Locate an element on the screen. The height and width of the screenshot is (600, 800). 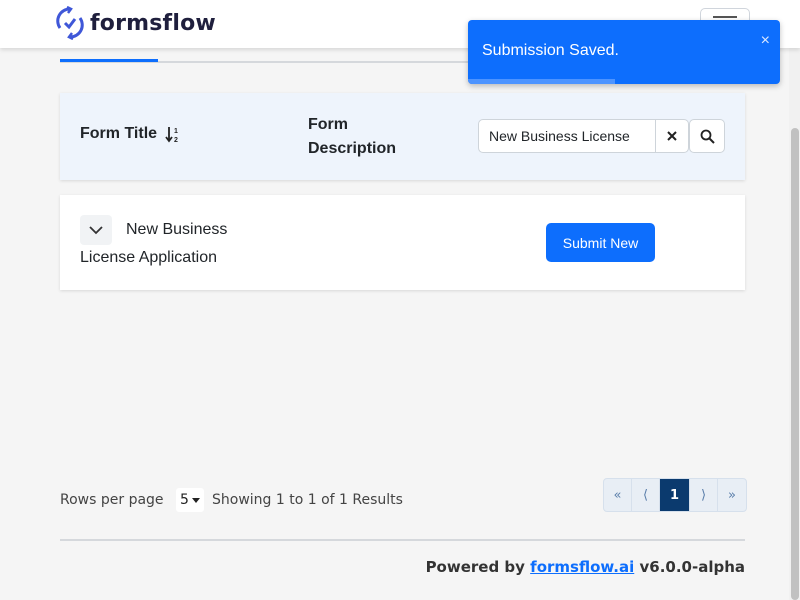
expand-row-button is located at coordinates (96, 230).